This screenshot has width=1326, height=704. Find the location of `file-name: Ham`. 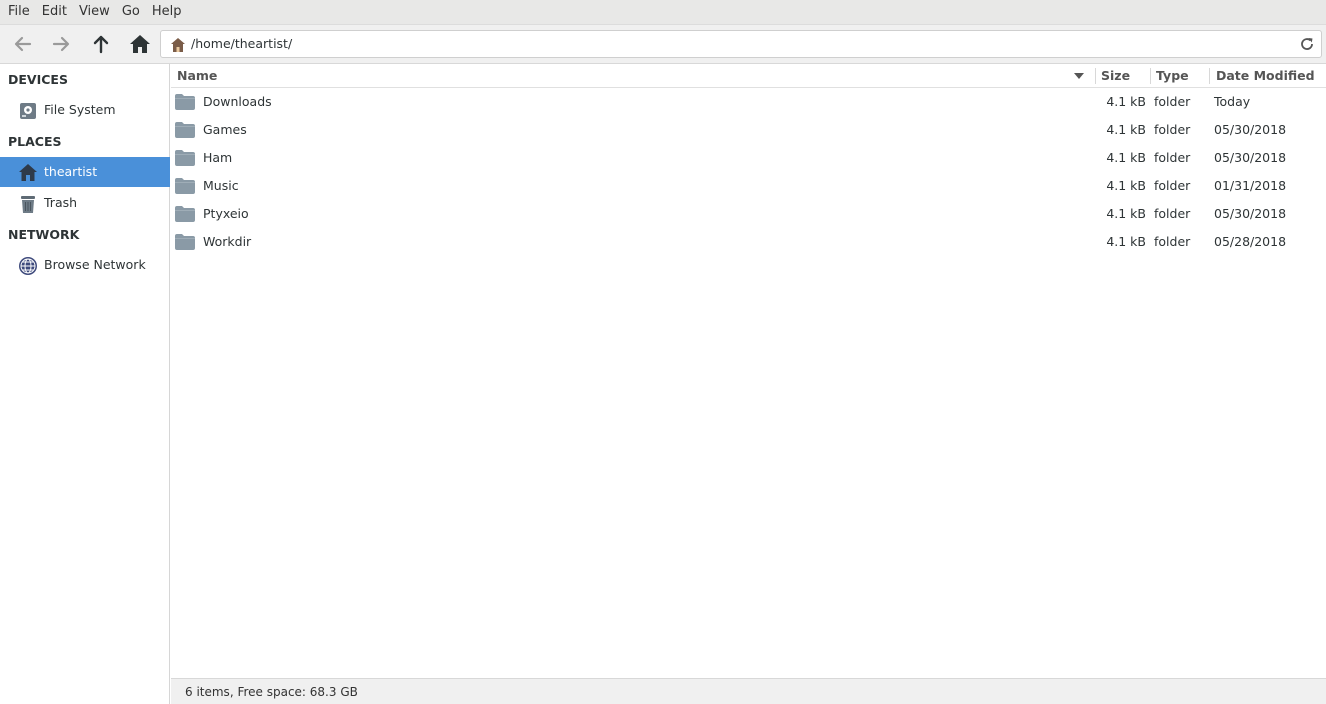

file-name: Ham is located at coordinates (218, 157).